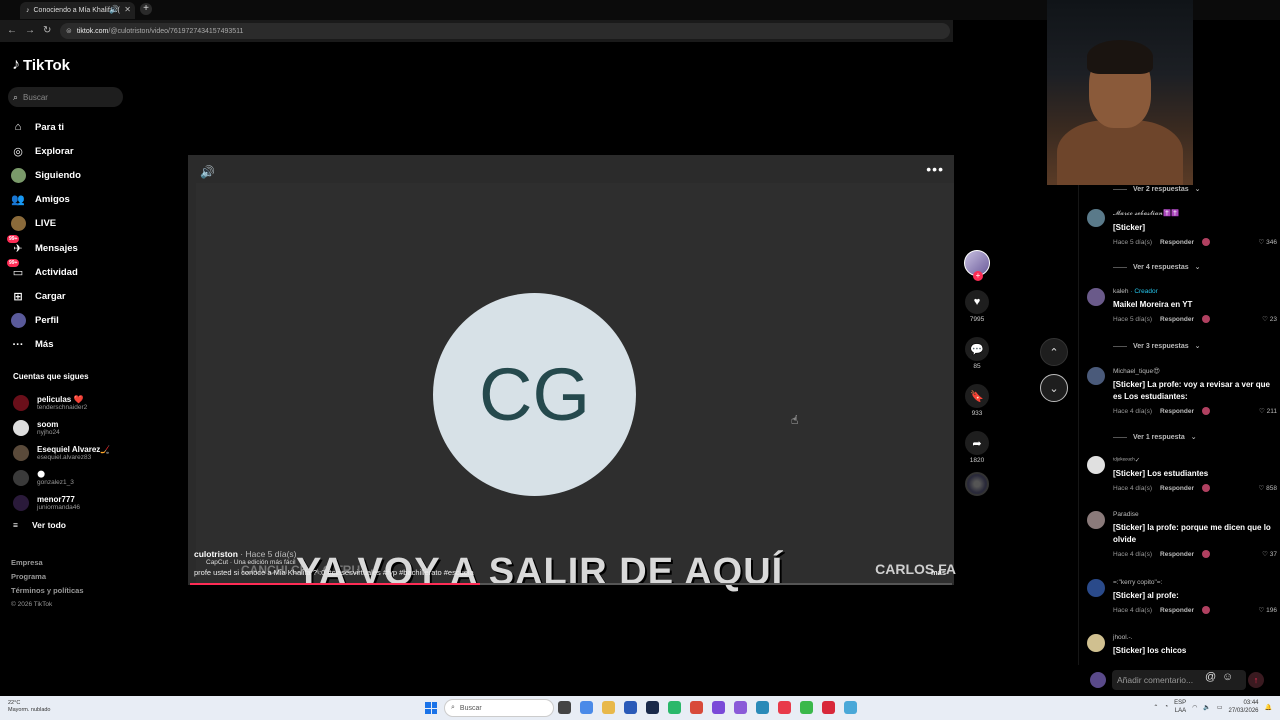  I want to click on comment-username: ᵗᵈʲᵒᵏᵉᵒᵘᶜʰ✓, so click(1195, 460).